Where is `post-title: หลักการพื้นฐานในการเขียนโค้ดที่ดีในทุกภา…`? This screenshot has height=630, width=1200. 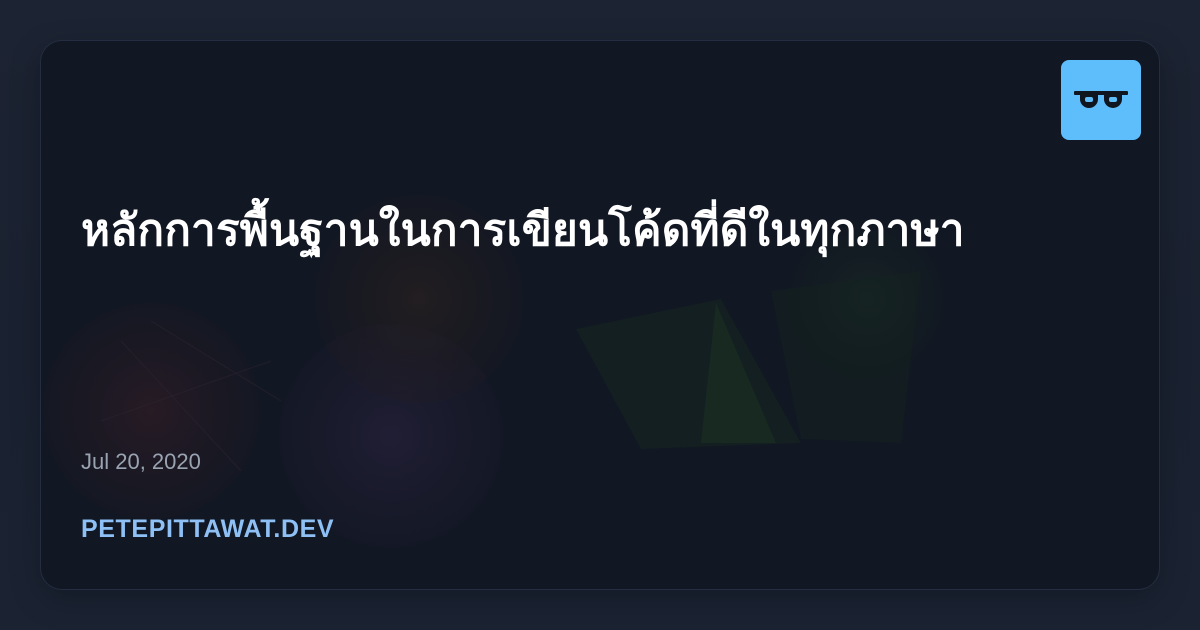 post-title: หลักการพื้นฐานในการเขียนโค้ดที่ดีในทุกภา… is located at coordinates (523, 230).